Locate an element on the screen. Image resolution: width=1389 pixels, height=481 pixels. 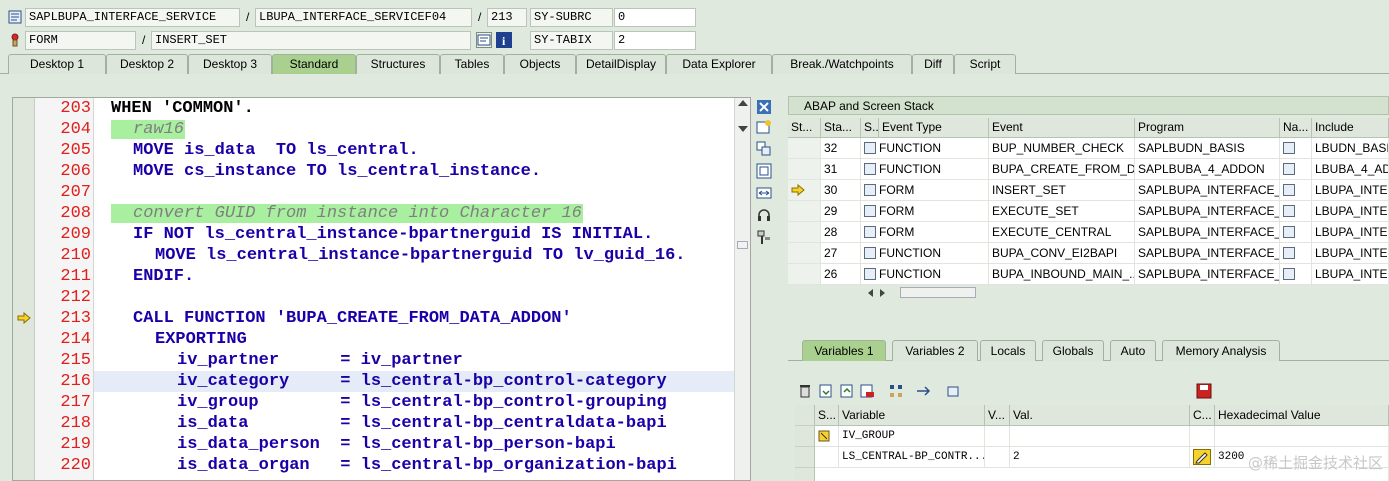
variable-change is located at coordinates (1202, 457).